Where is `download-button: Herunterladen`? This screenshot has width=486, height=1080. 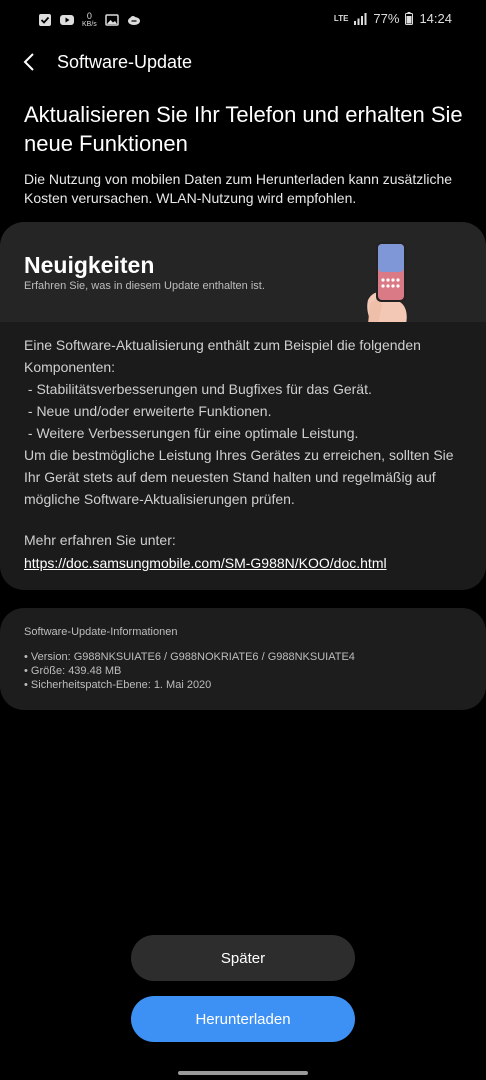 download-button: Herunterladen is located at coordinates (243, 1019).